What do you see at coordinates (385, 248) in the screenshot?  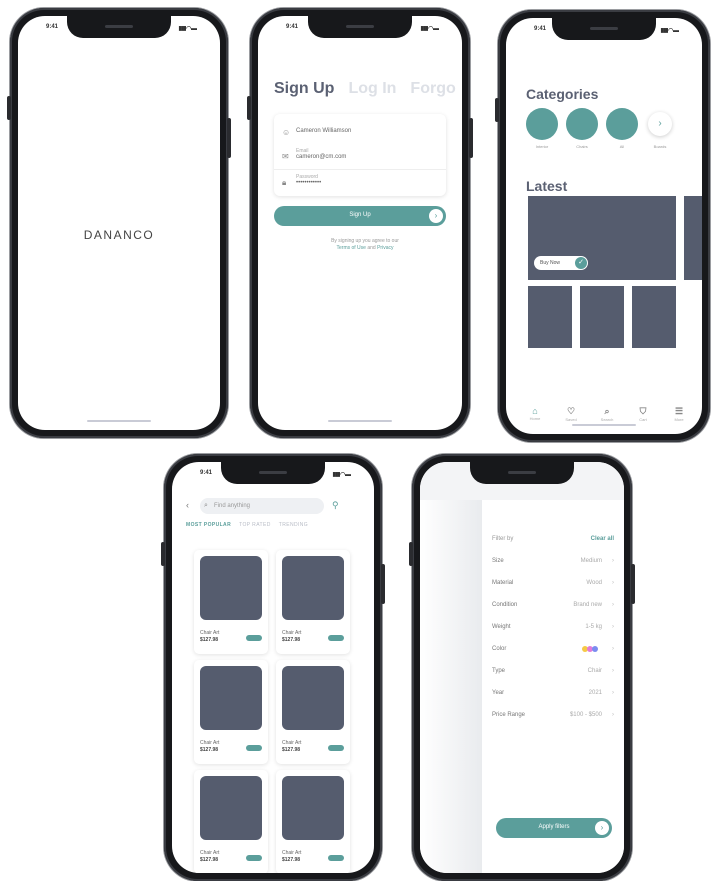 I see `privacy-link: Privacy` at bounding box center [385, 248].